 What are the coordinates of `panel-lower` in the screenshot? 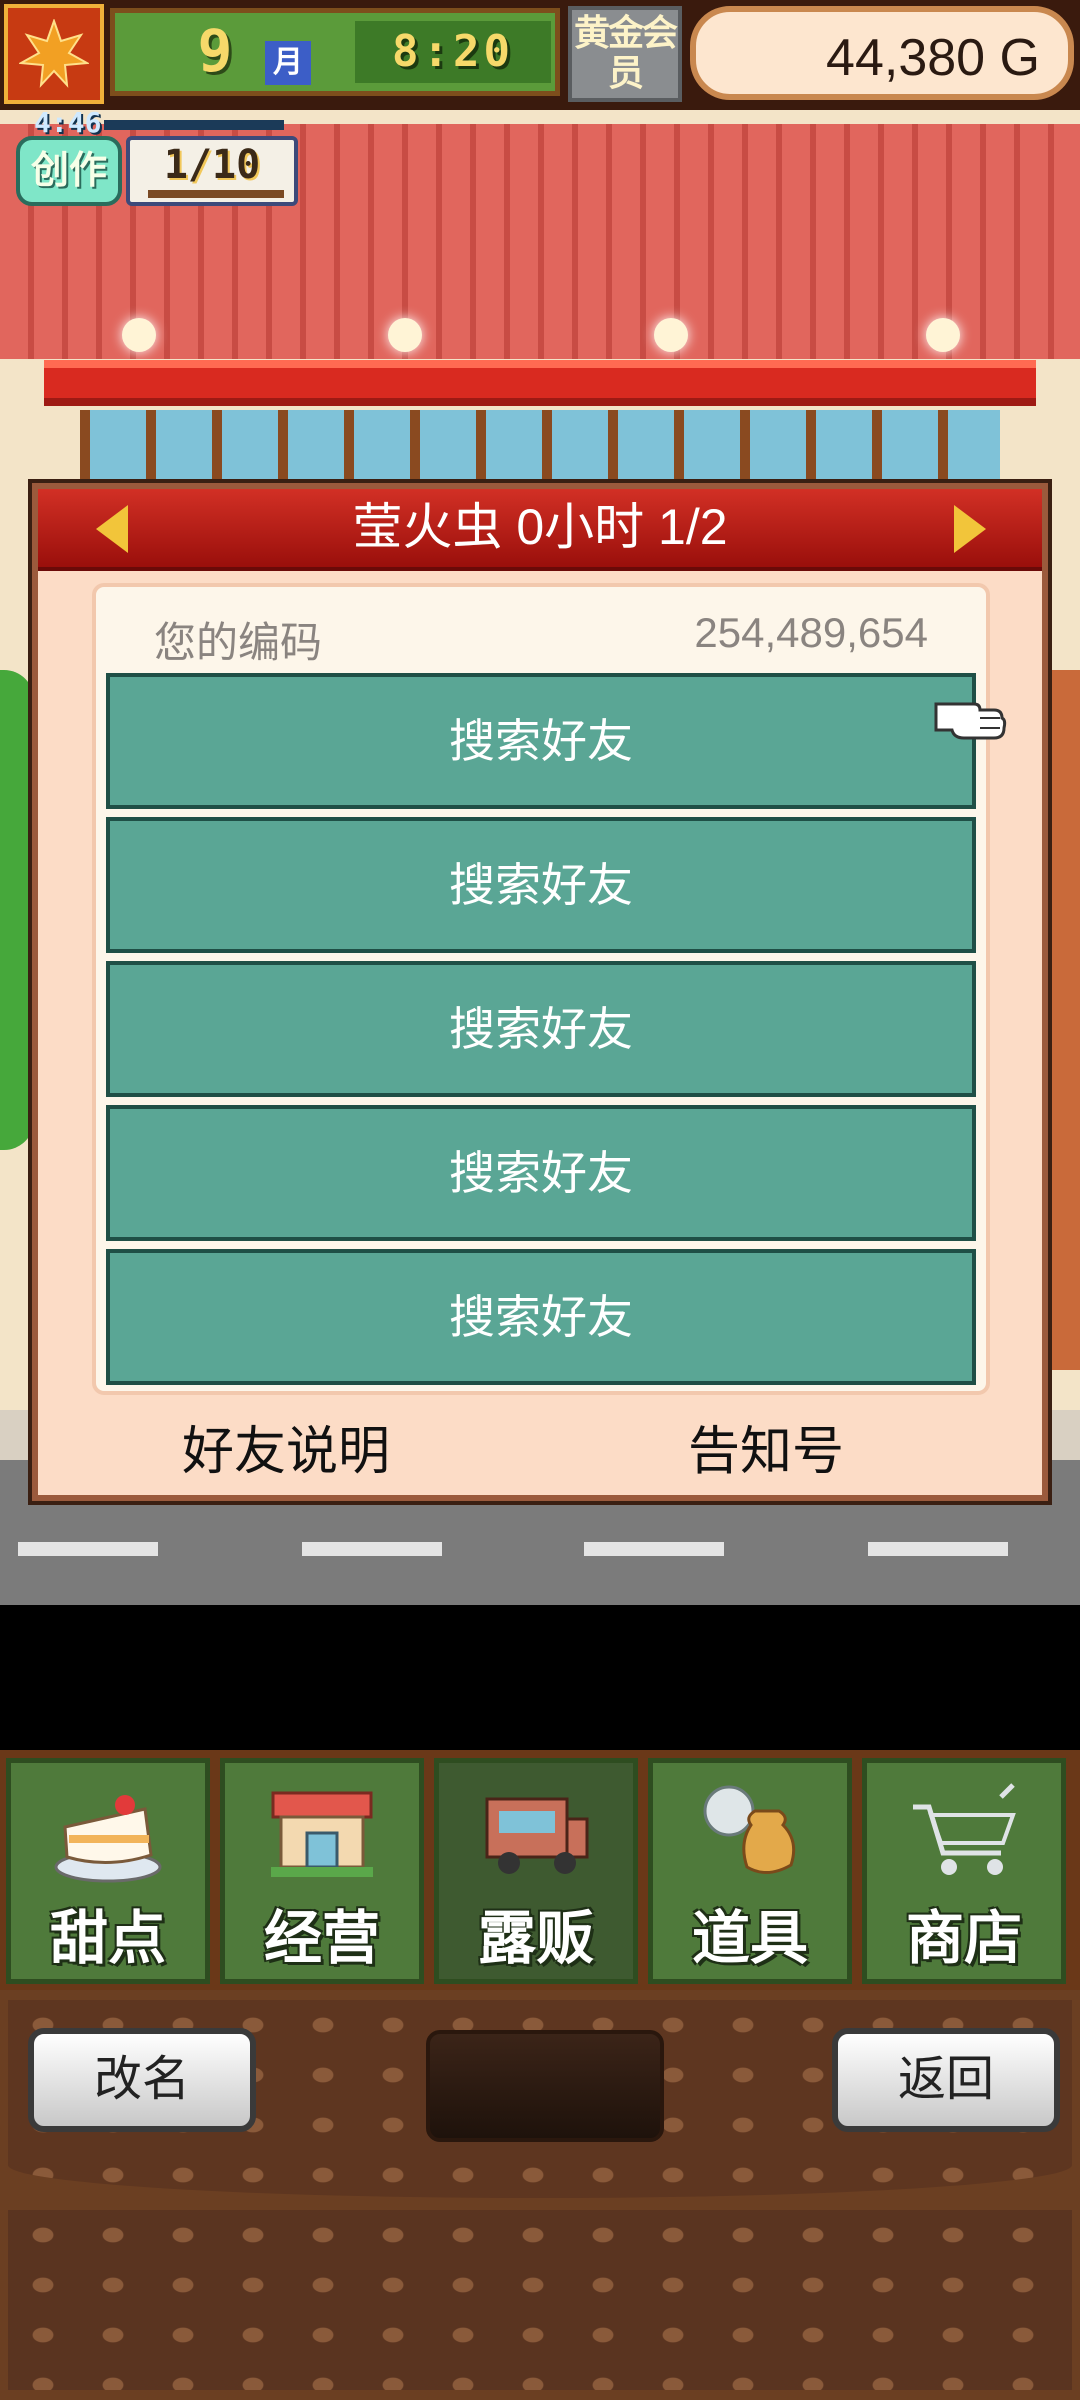 It's located at (540, 2300).